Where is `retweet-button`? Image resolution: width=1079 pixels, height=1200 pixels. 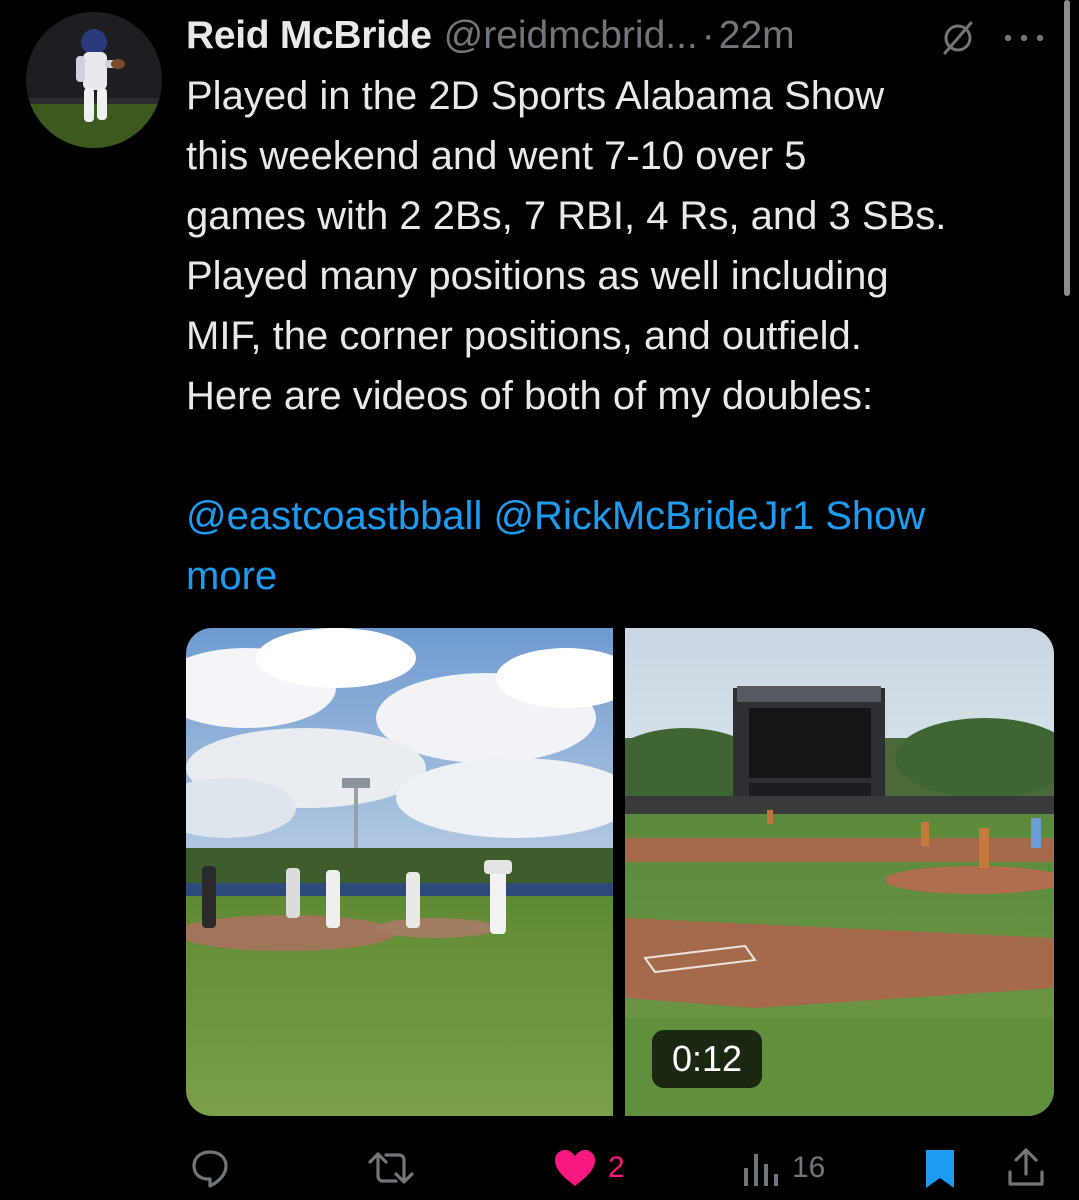
retweet-button is located at coordinates (391, 1168).